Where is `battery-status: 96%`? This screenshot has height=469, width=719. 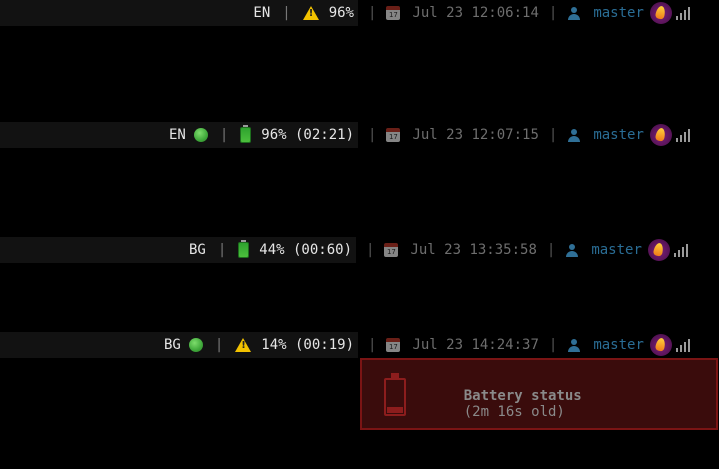 battery-status: 96% is located at coordinates (341, 13).